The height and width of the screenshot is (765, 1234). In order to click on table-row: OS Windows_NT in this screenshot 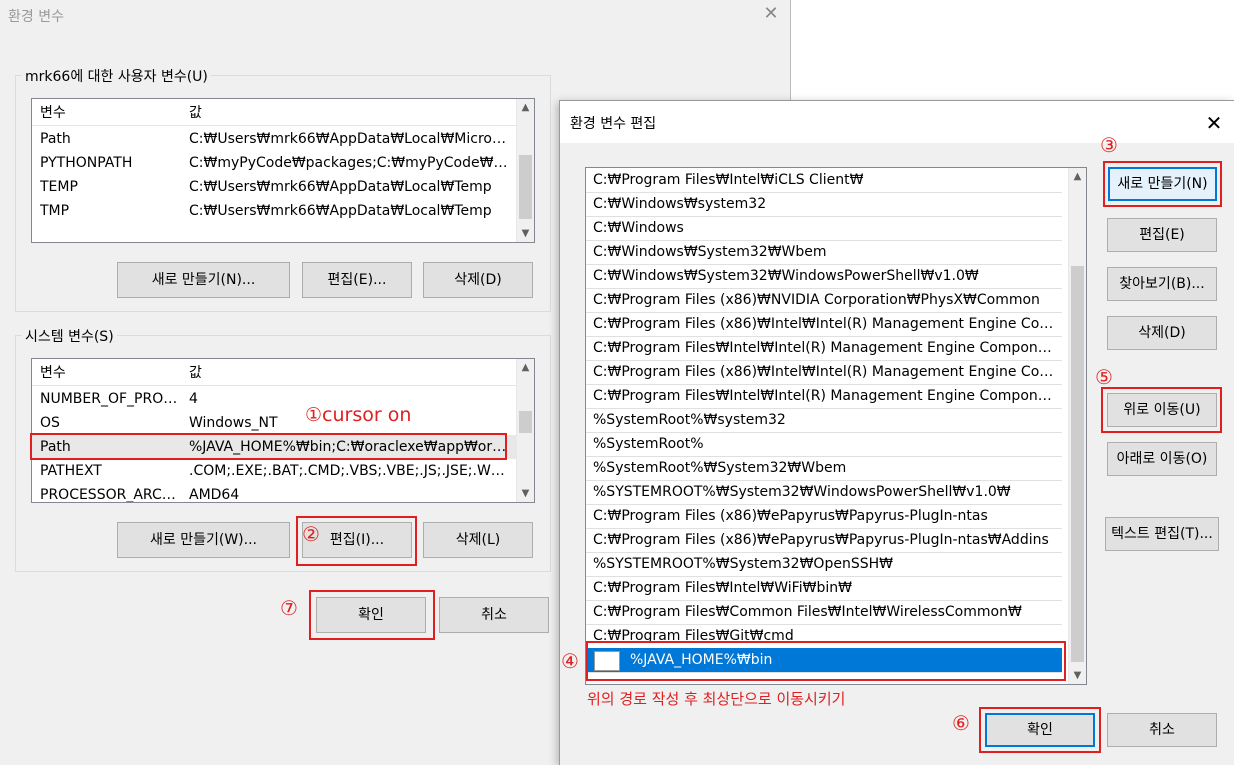, I will do `click(275, 423)`.